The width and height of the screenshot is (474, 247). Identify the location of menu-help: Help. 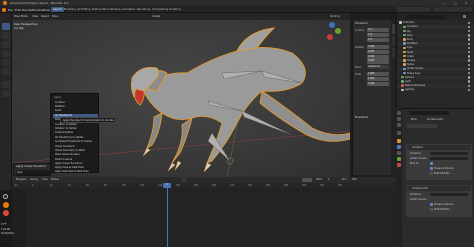
(46, 10).